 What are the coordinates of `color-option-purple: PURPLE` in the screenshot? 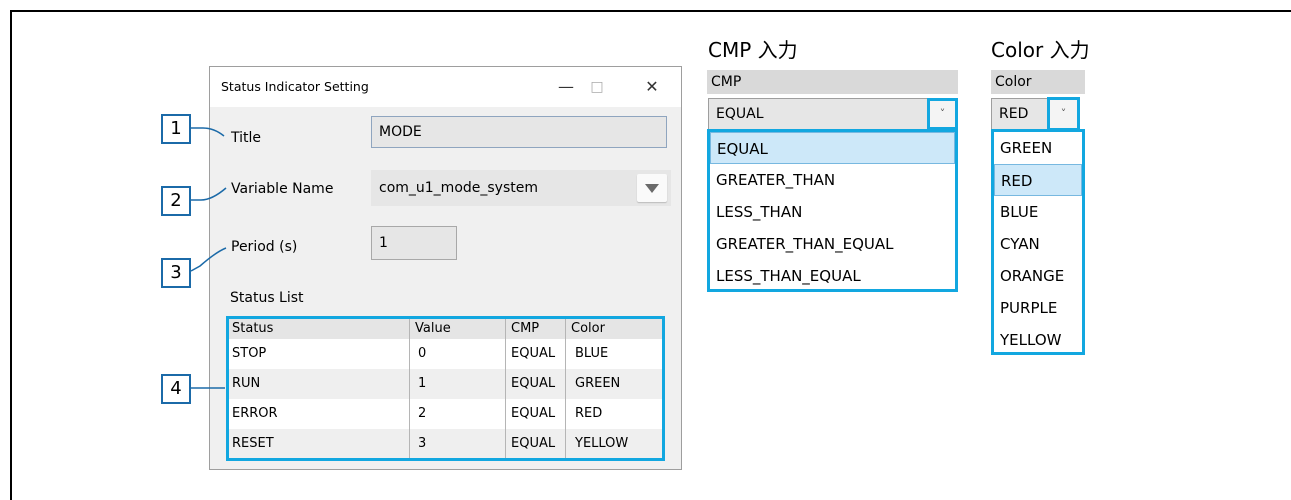 It's located at (1038, 308).